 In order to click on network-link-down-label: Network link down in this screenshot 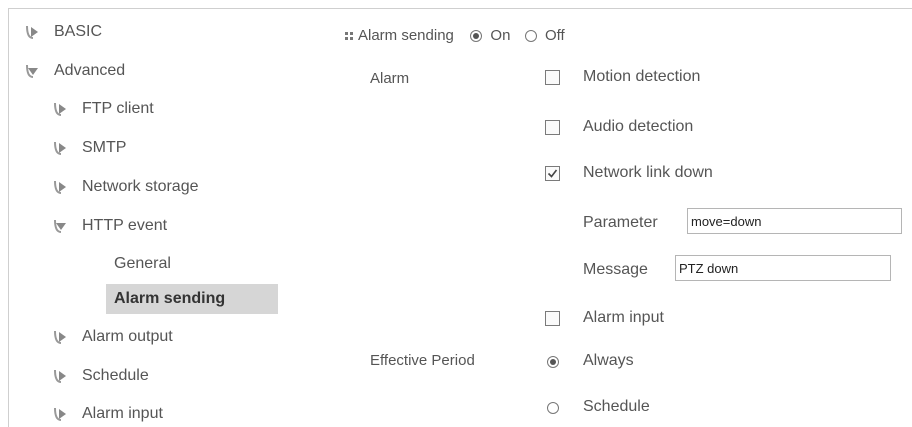, I will do `click(648, 172)`.